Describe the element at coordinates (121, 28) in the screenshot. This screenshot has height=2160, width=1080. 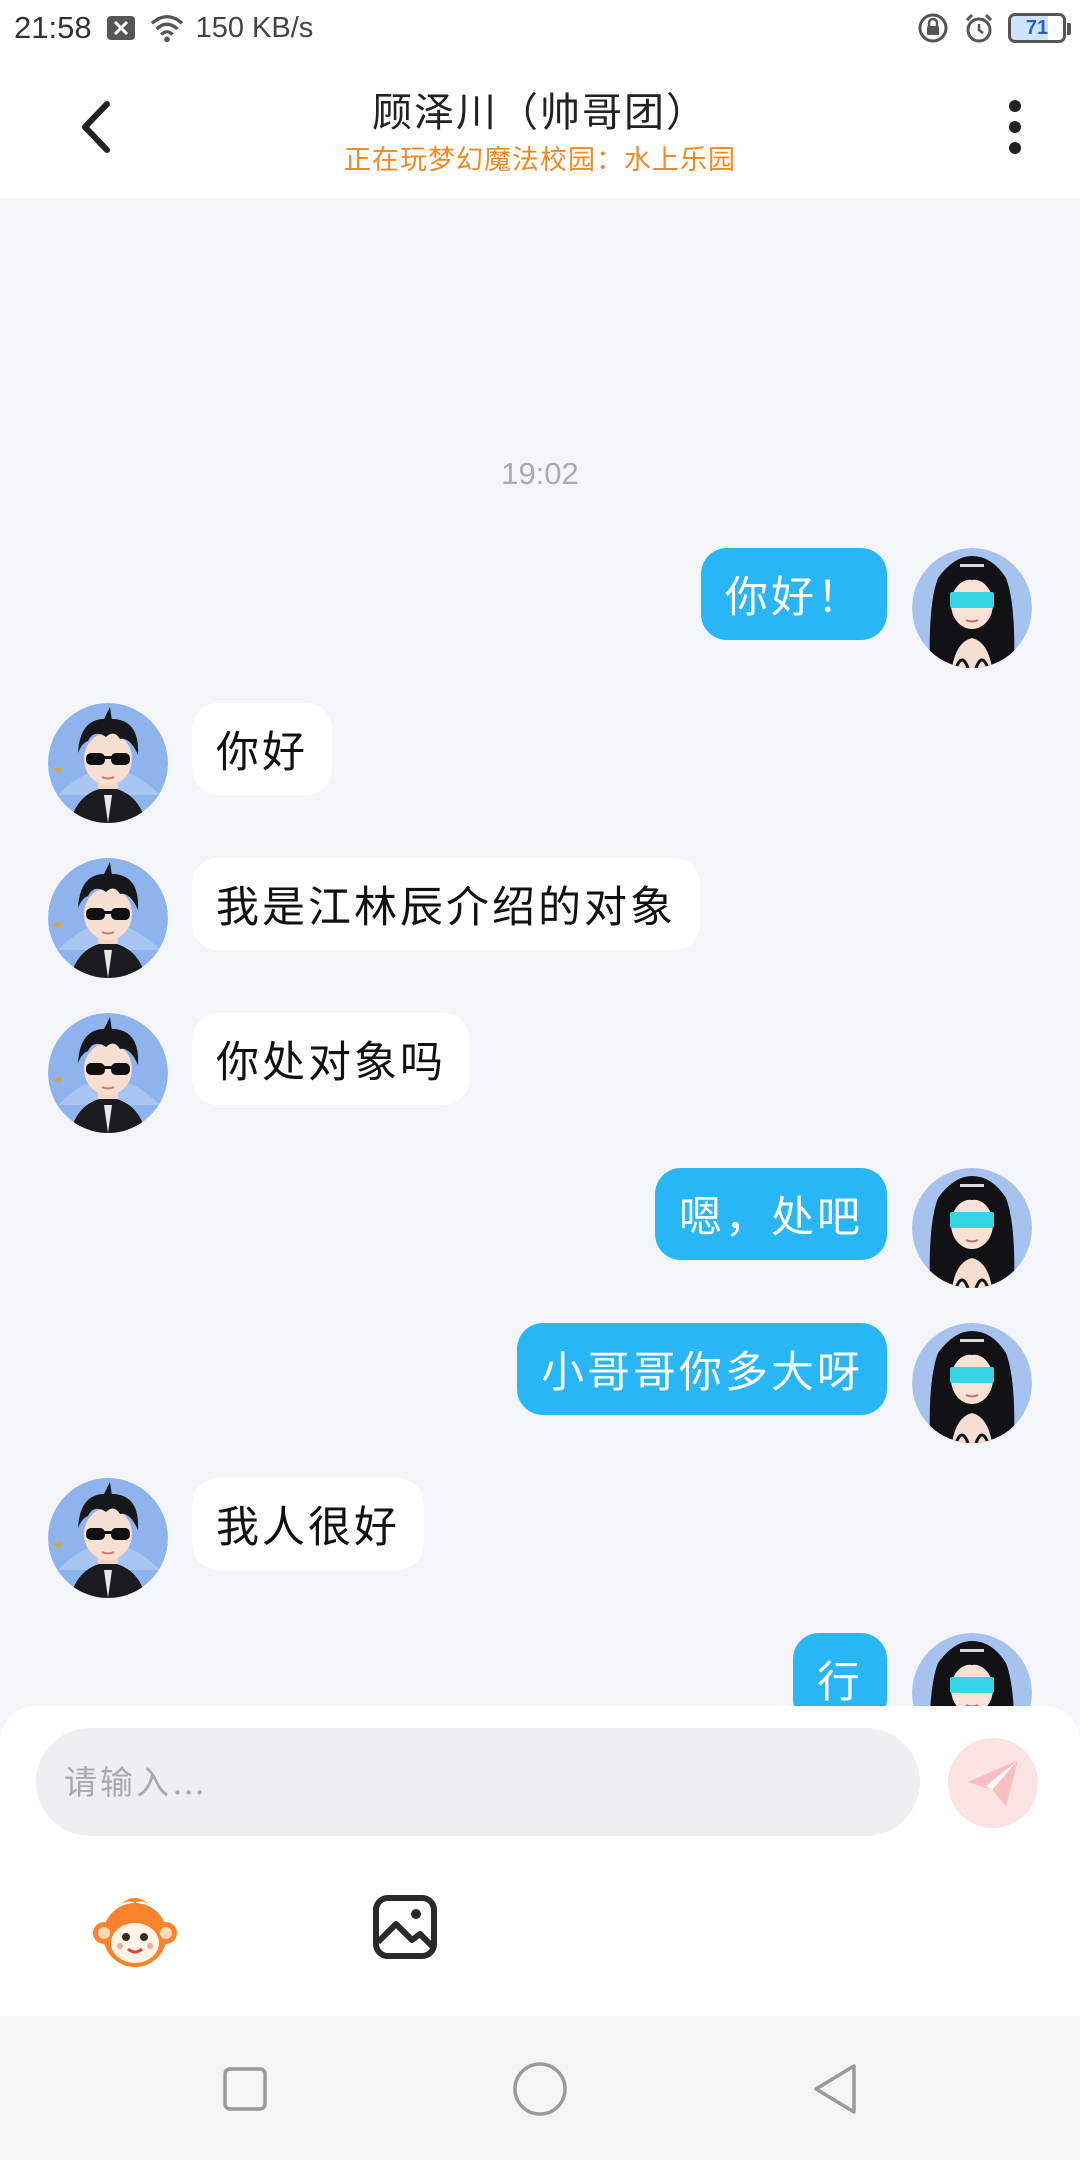
I see `notification-off-icon` at that location.